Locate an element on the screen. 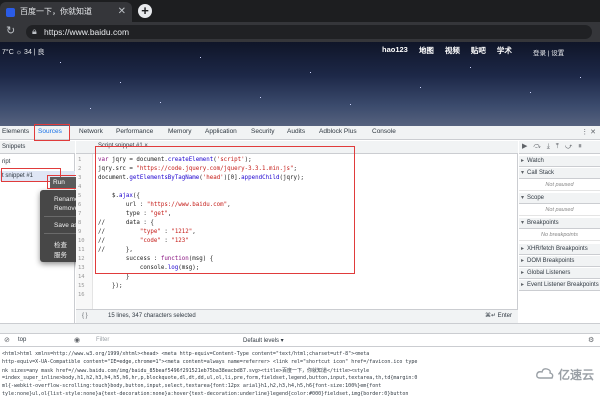 This screenshot has width=600, height=400. nav-link-hao123: hao123 is located at coordinates (395, 50).